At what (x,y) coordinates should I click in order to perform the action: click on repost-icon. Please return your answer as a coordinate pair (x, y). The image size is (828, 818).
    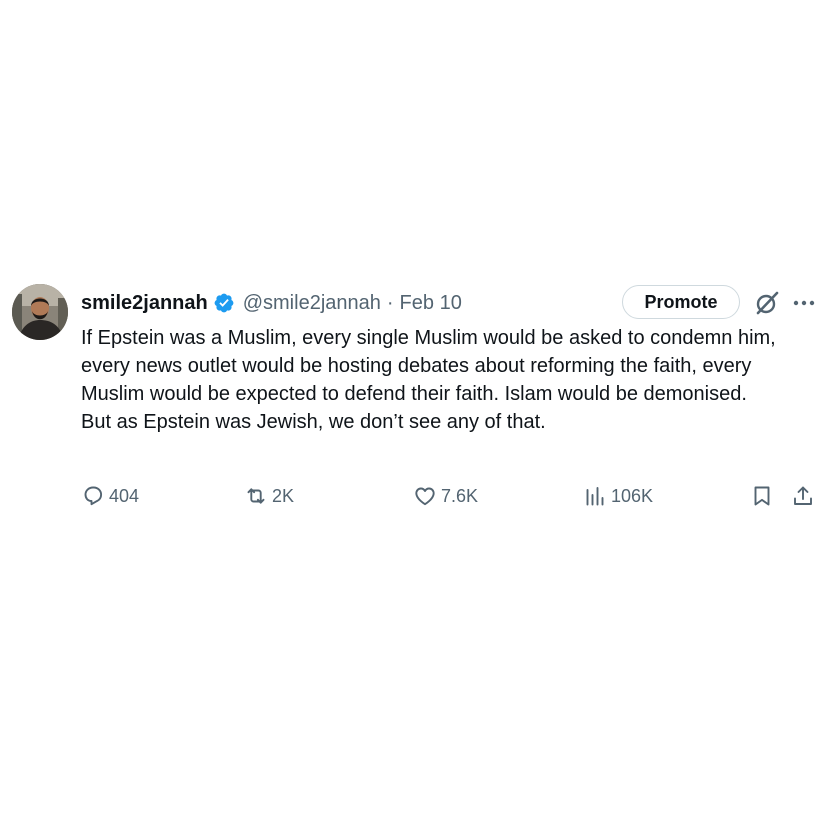
    Looking at the image, I should click on (256, 496).